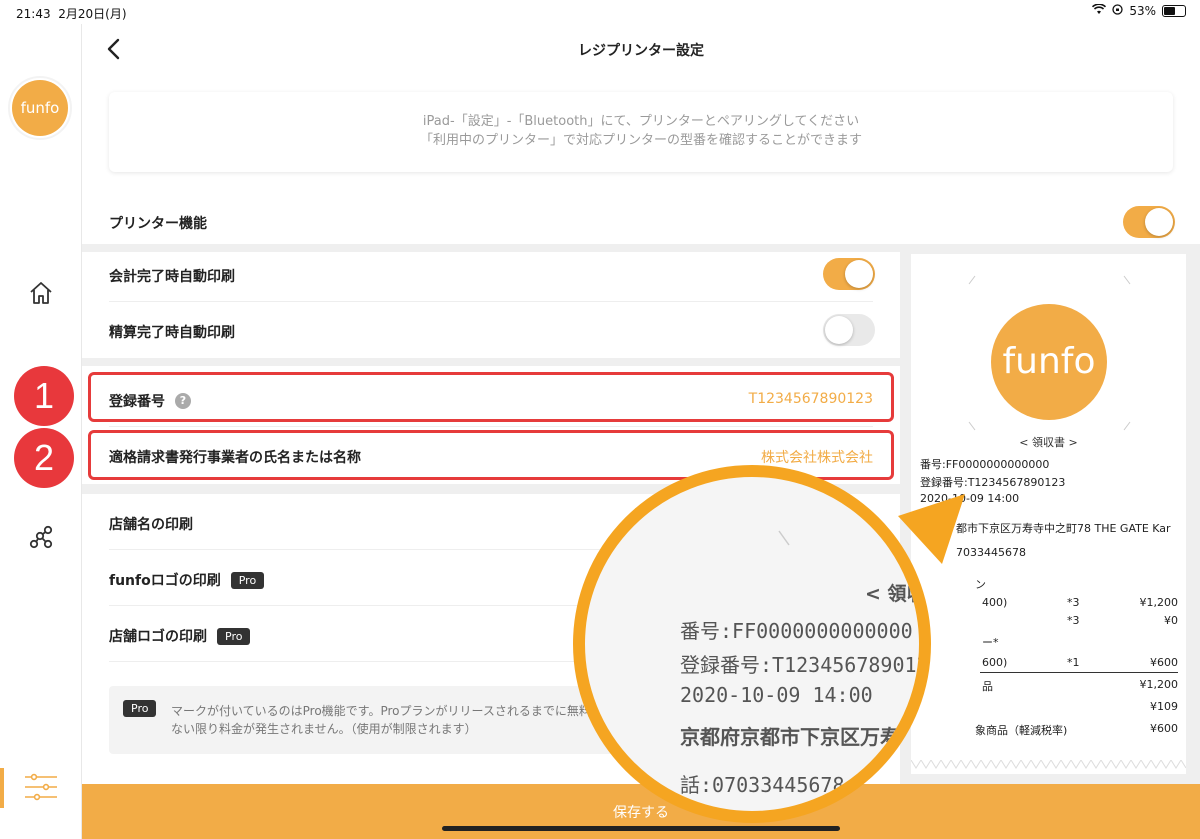 This screenshot has height=839, width=1200. I want to click on receipt-item-cell: 600), so click(995, 662).